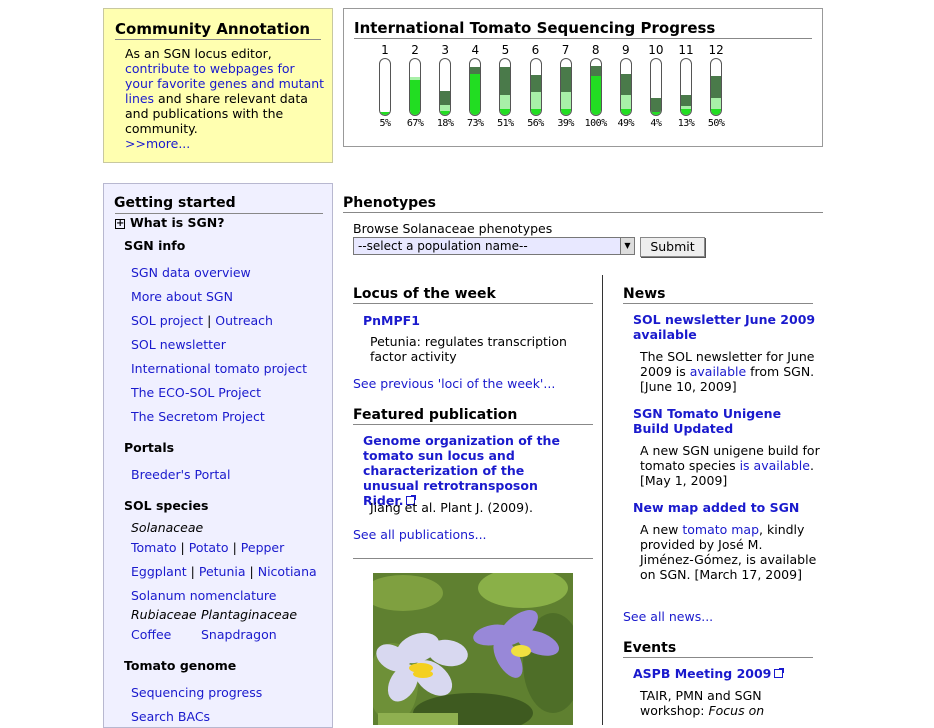 This screenshot has height=728, width=934. I want to click on sidebar-item-international-tomato: International tomato project, so click(219, 368).